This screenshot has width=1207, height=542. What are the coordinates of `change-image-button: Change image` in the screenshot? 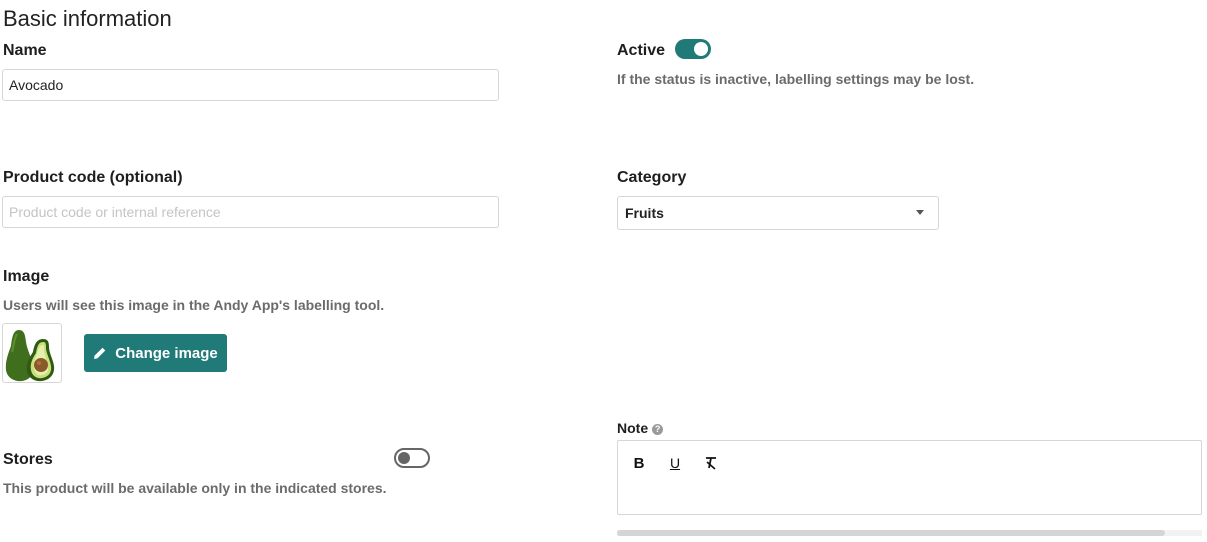 It's located at (155, 353).